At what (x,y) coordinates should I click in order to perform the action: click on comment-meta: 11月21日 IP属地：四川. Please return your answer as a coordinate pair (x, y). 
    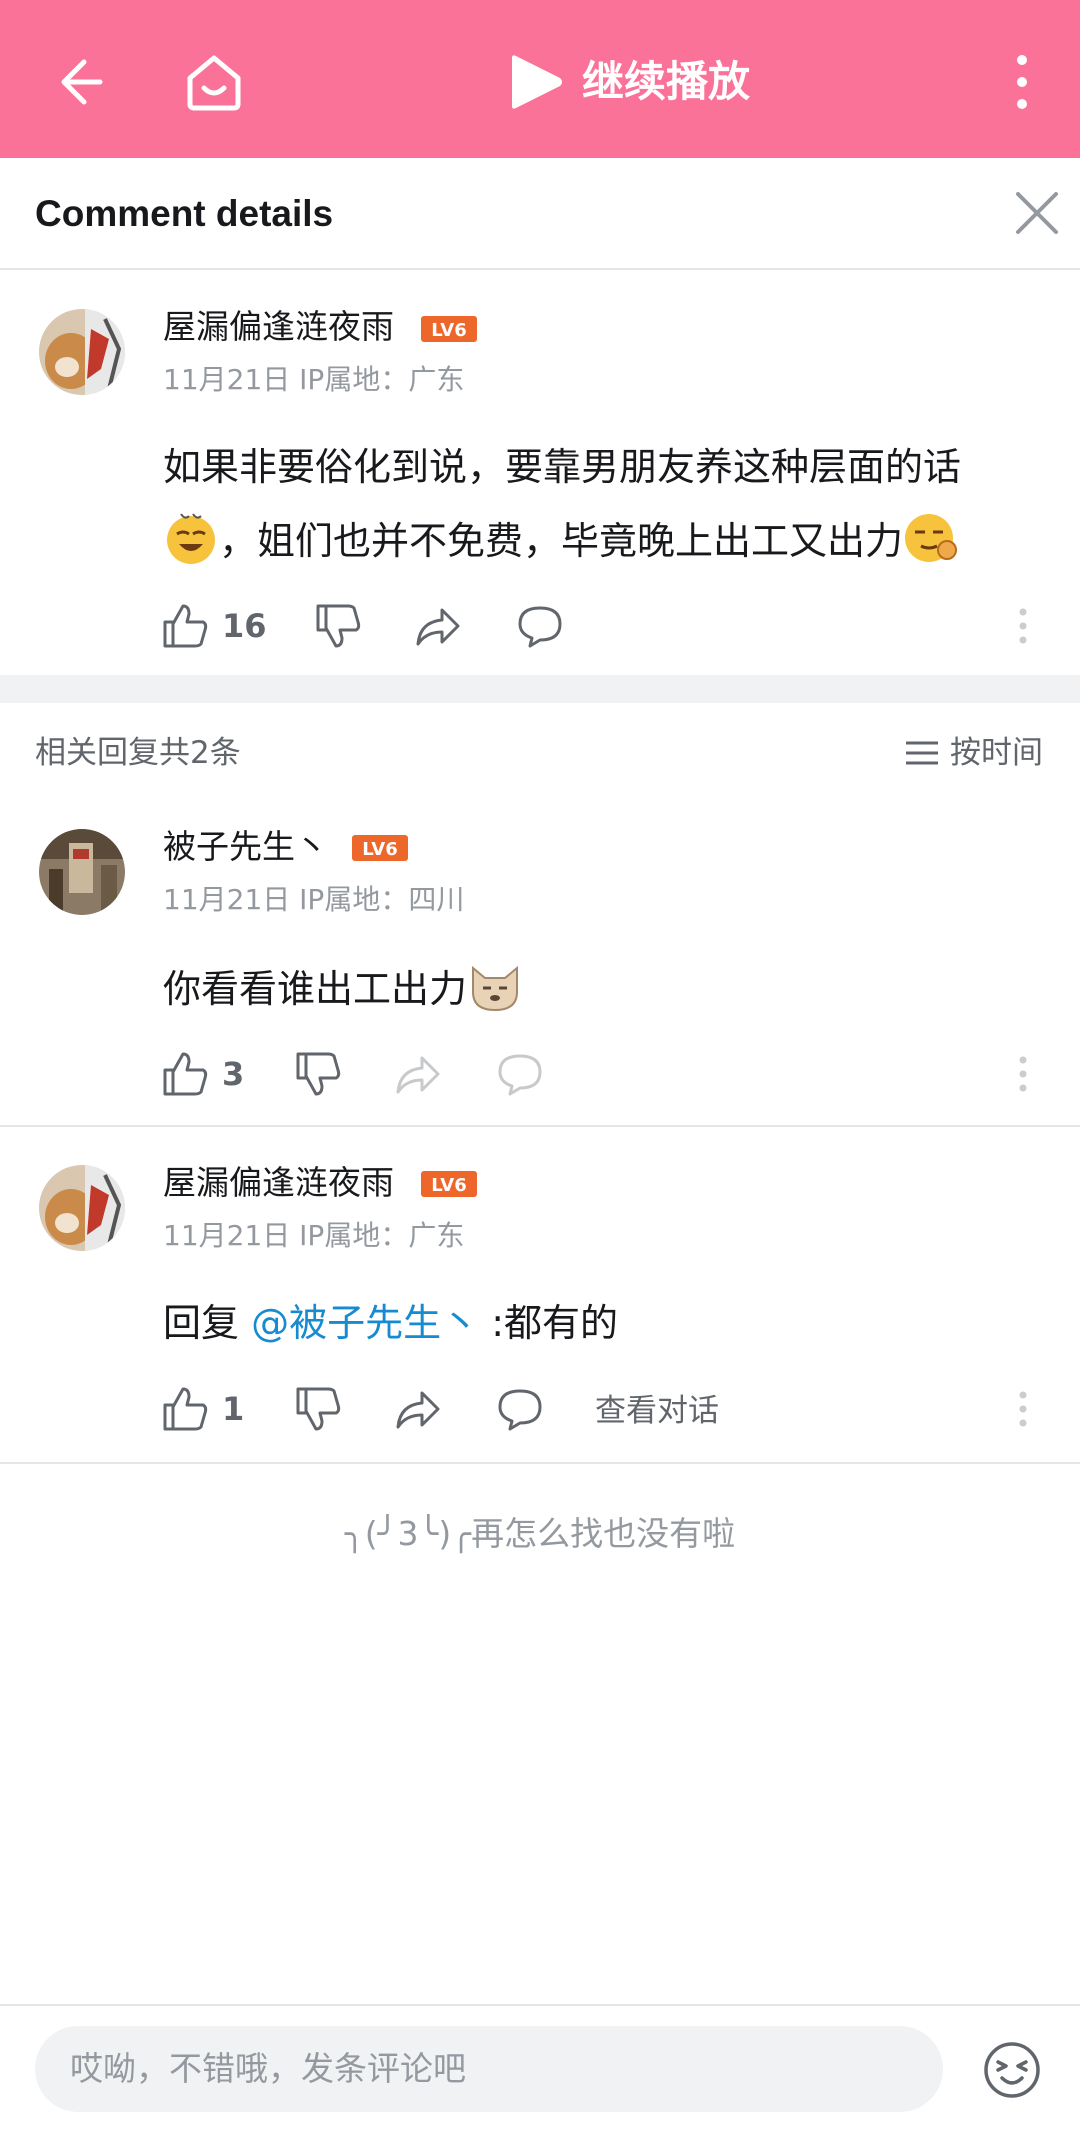
    Looking at the image, I should click on (313, 900).